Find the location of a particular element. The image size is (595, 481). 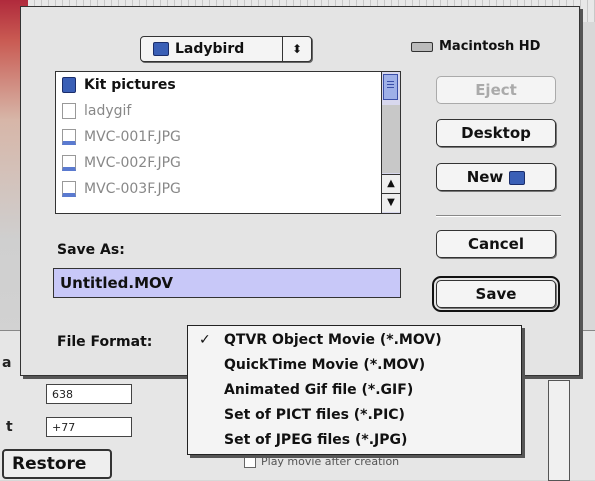

save-button: Save is located at coordinates (496, 294).